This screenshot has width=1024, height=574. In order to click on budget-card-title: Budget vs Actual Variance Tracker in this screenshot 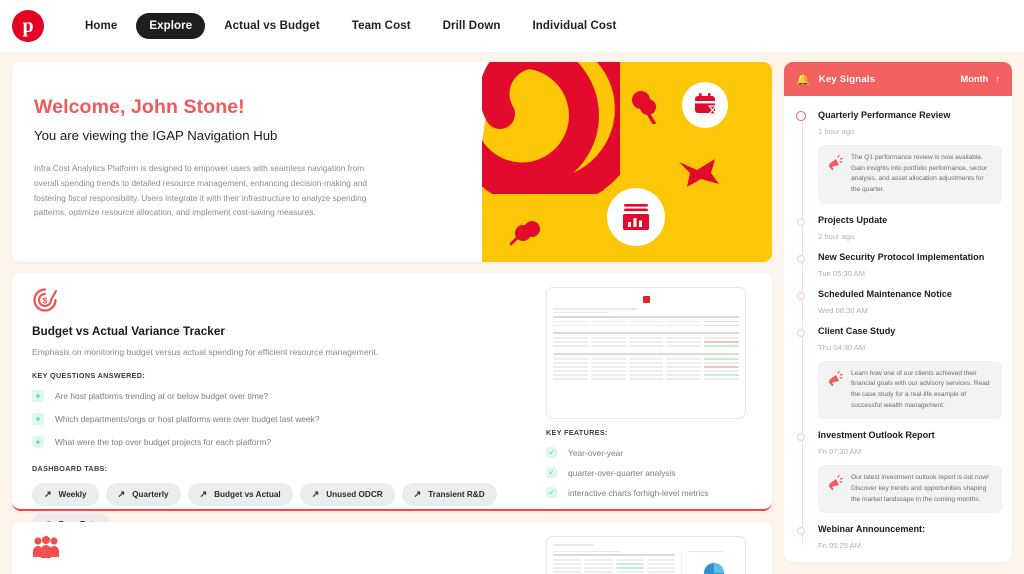, I will do `click(128, 331)`.